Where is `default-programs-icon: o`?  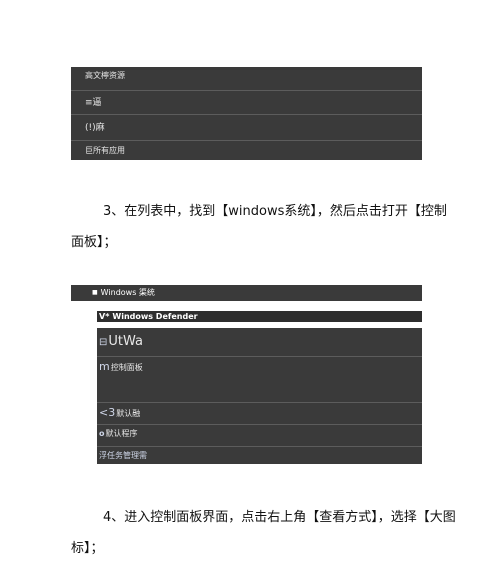
default-programs-icon: o is located at coordinates (102, 433).